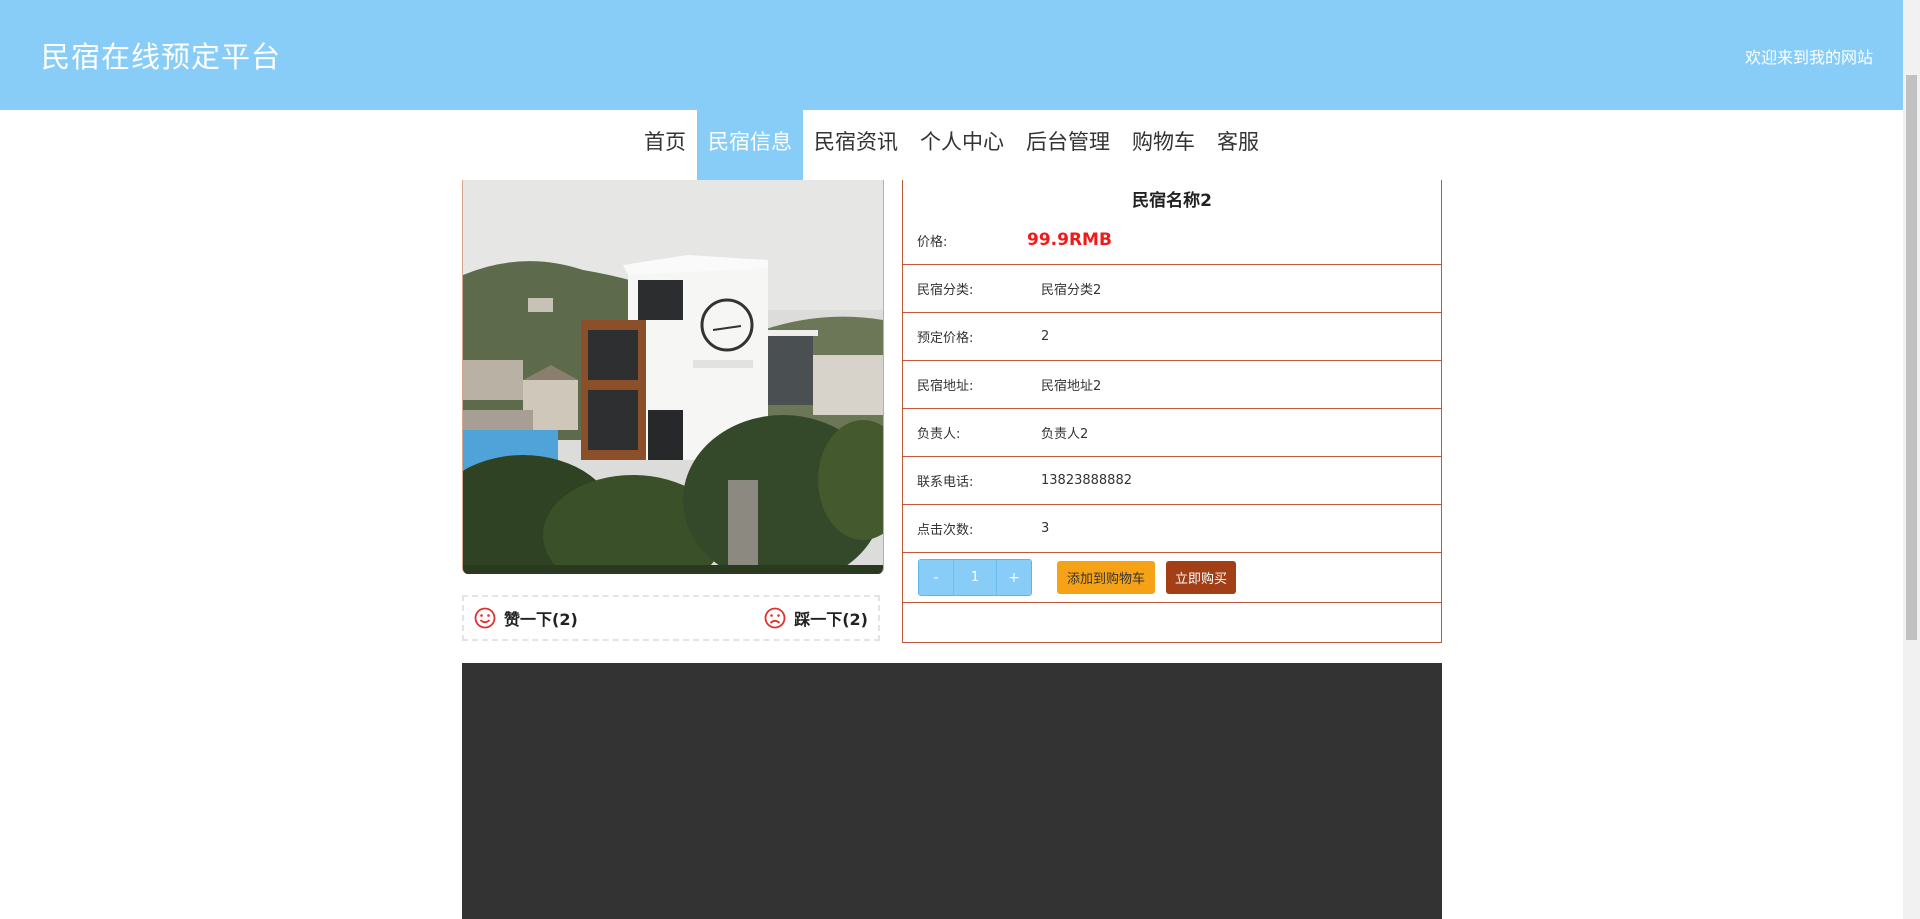  What do you see at coordinates (831, 619) in the screenshot?
I see `dislike-label: 踩一下(2)` at bounding box center [831, 619].